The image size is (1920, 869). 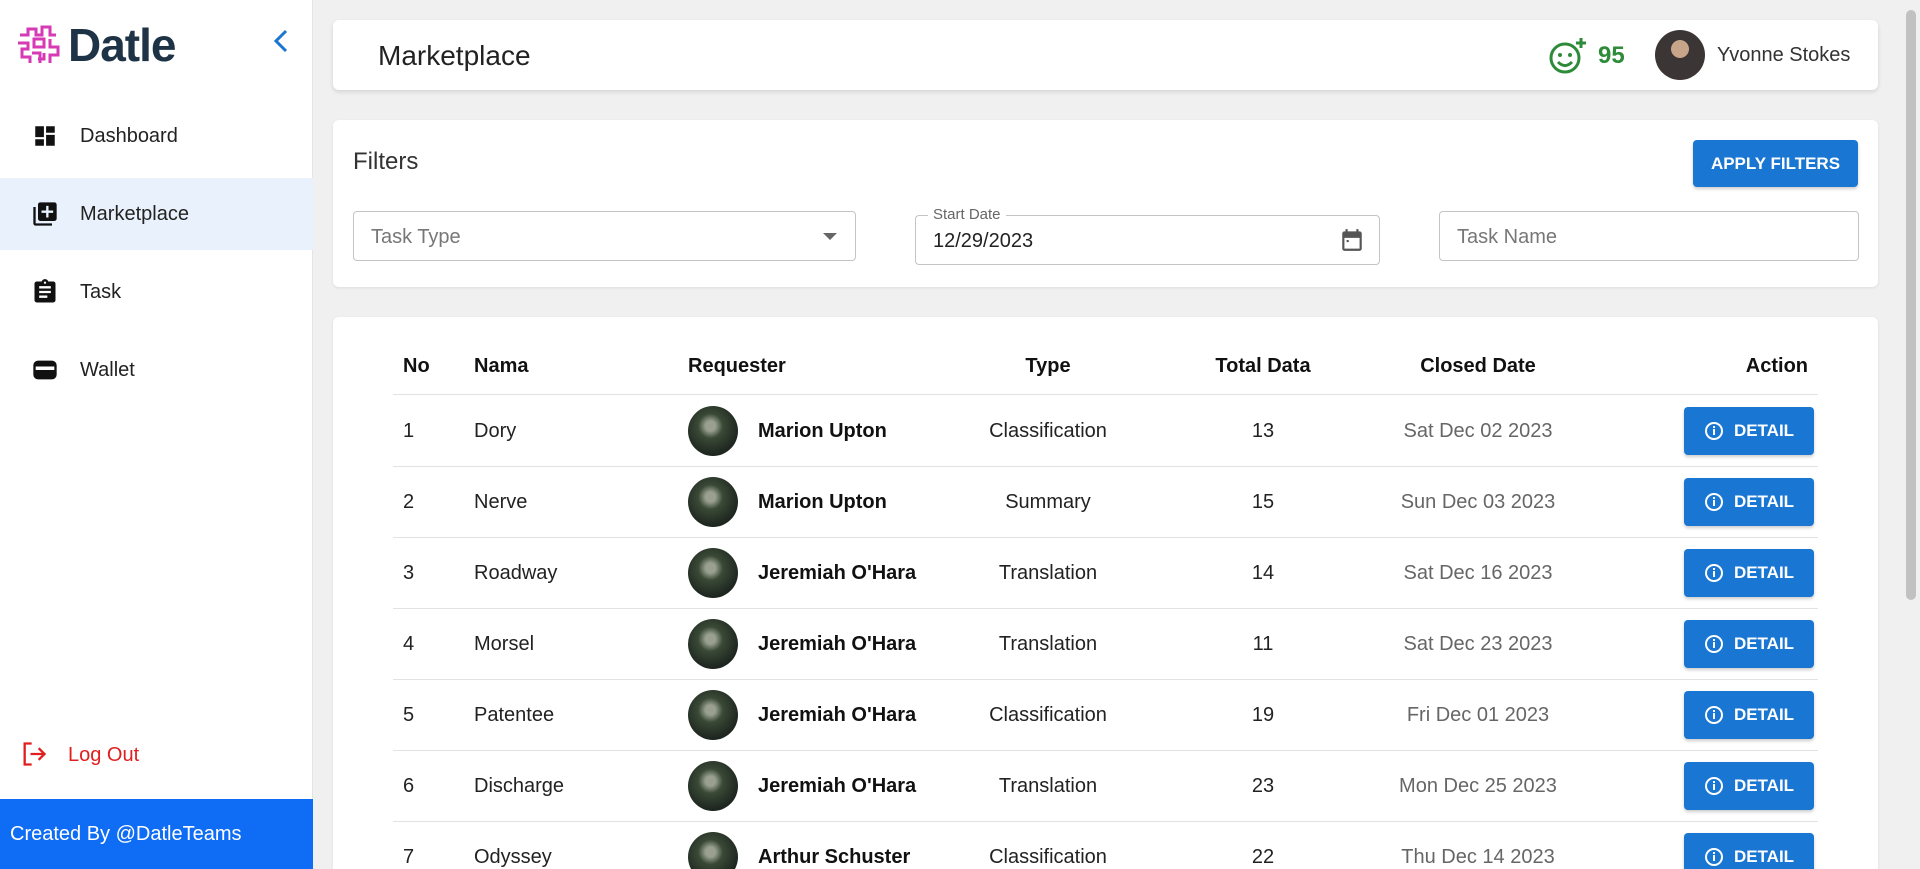 I want to click on cell-total-data: 23, so click(x=1263, y=786).